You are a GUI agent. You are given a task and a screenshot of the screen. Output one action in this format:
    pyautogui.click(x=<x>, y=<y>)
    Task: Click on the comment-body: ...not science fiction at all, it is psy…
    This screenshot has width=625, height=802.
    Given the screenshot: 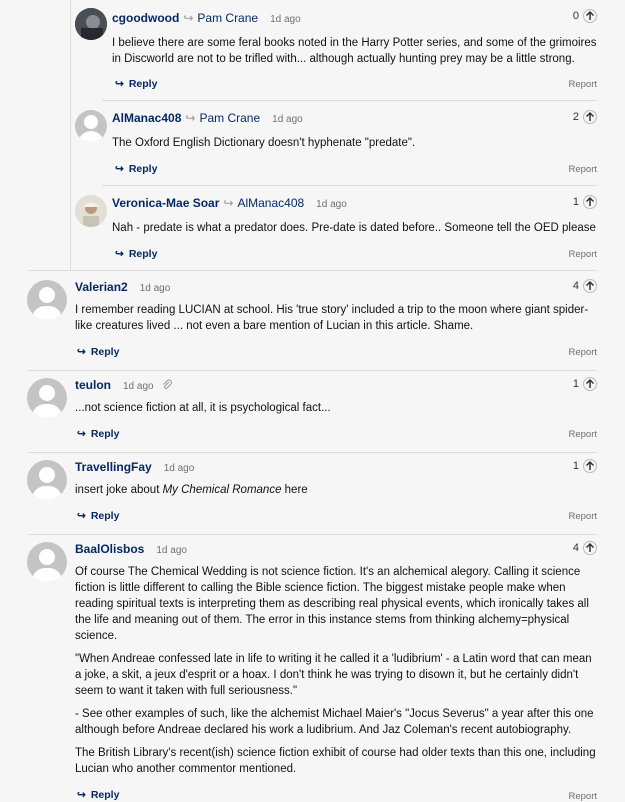 What is the action you would take?
    pyautogui.click(x=336, y=411)
    